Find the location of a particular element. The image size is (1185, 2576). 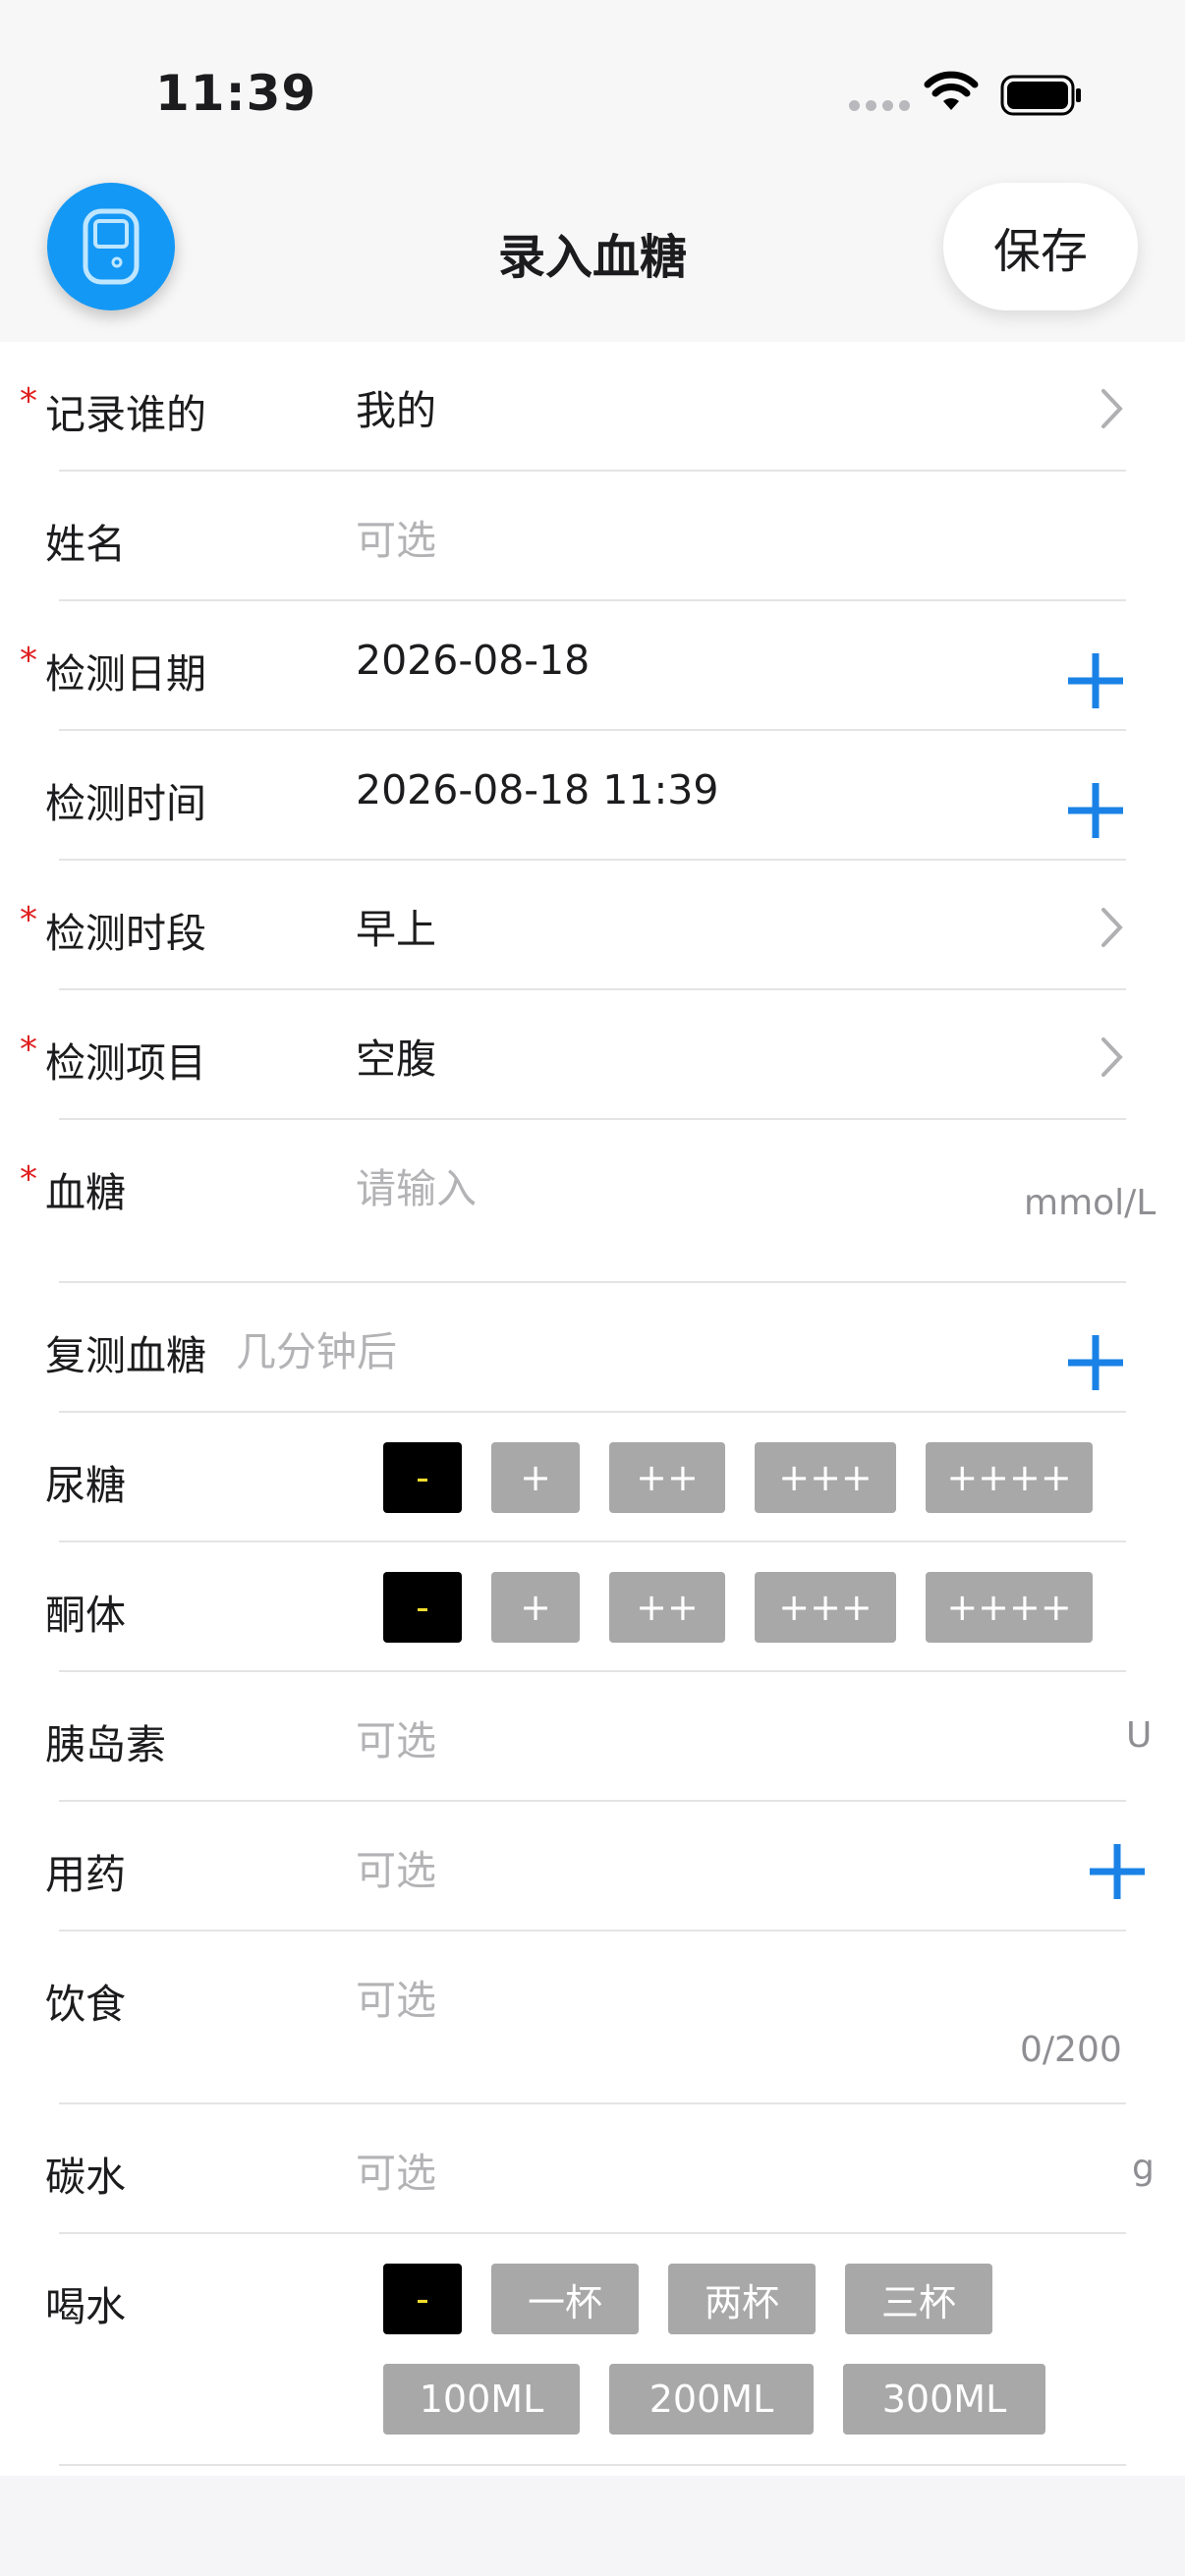

item-label: 检测项目 is located at coordinates (126, 1063).